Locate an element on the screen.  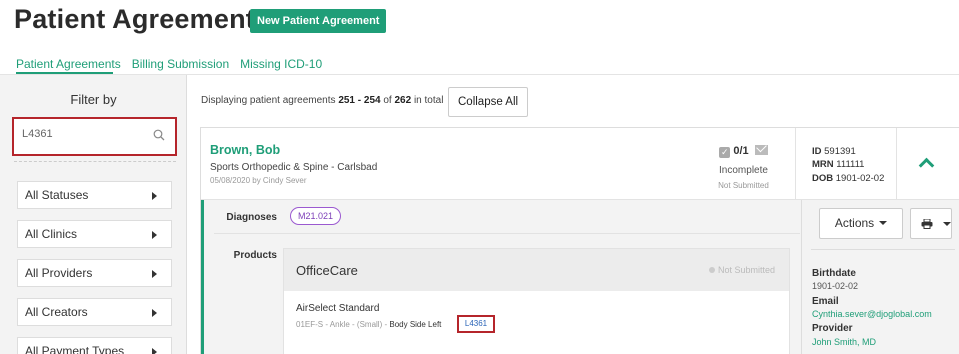
search-icon is located at coordinates (159, 135).